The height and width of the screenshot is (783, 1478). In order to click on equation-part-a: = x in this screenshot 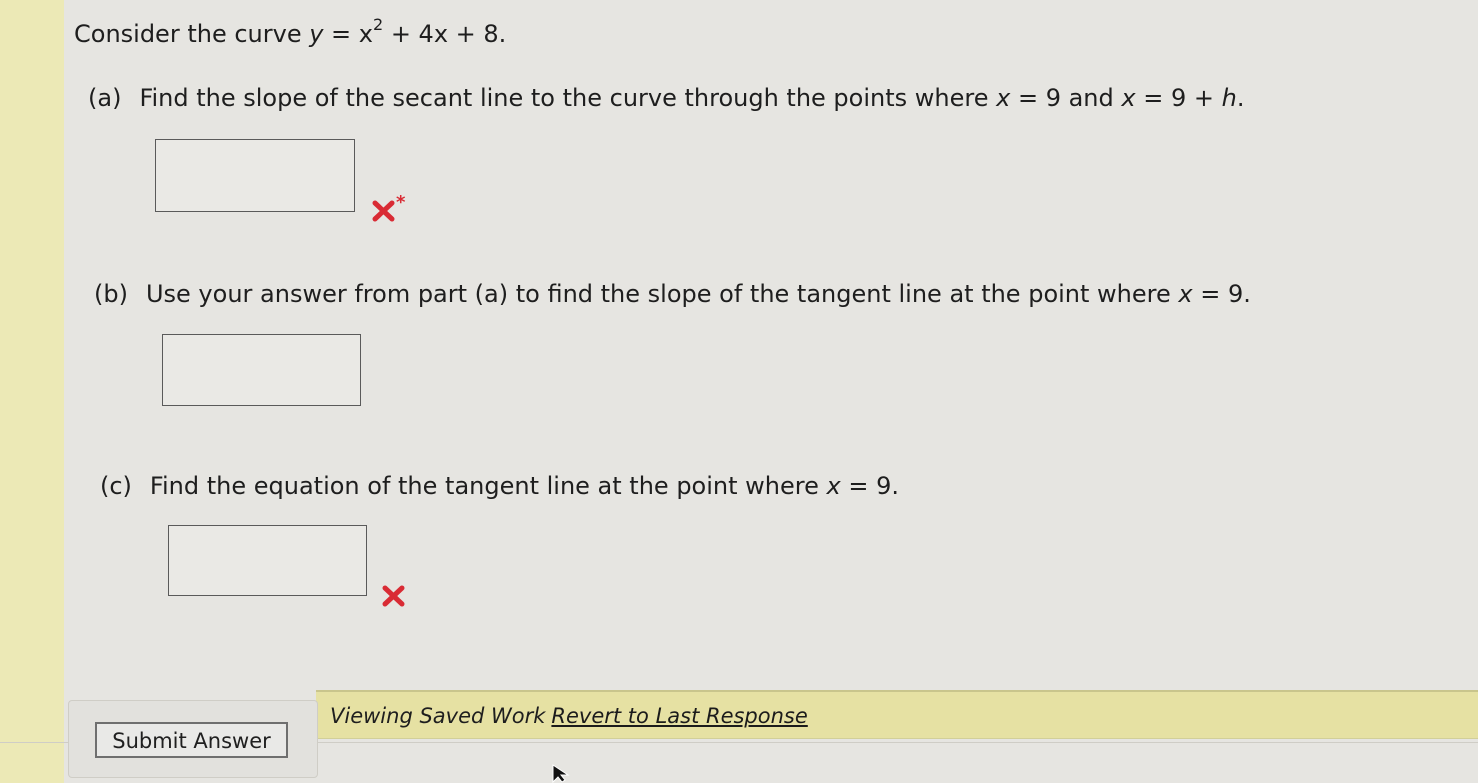, I will do `click(348, 34)`.